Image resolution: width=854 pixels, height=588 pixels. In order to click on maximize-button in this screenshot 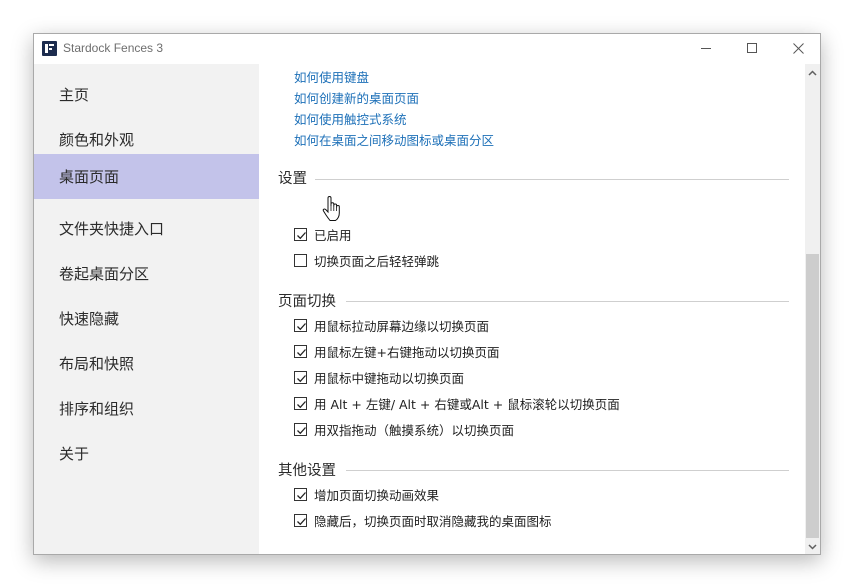, I will do `click(752, 48)`.